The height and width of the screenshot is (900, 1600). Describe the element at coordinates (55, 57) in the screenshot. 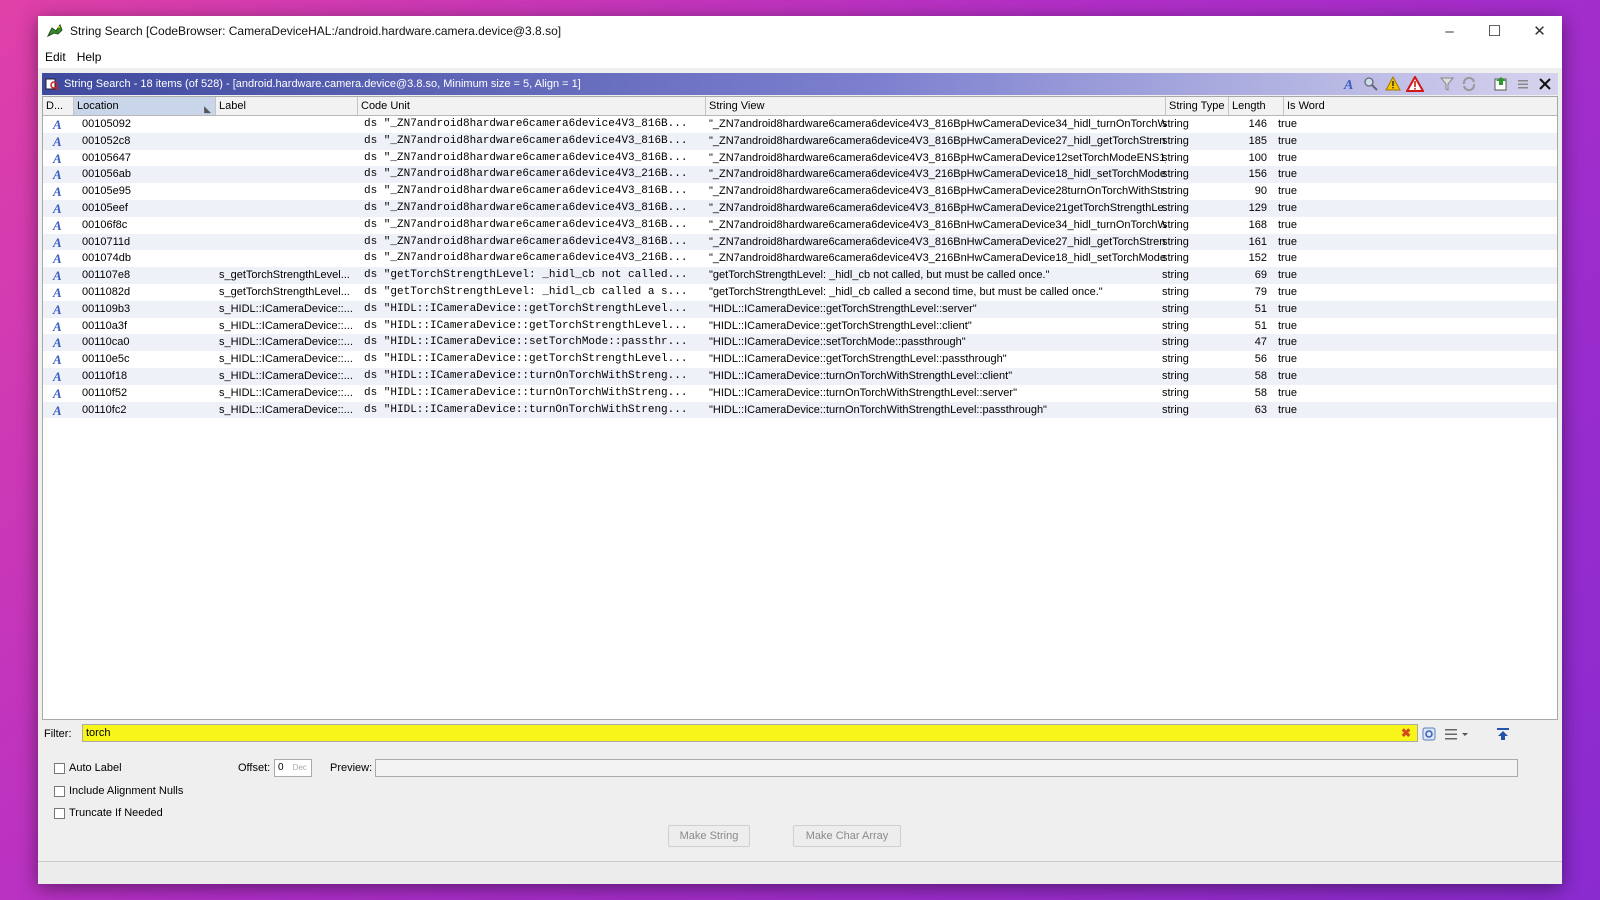

I see `menu-edit: Edit` at that location.